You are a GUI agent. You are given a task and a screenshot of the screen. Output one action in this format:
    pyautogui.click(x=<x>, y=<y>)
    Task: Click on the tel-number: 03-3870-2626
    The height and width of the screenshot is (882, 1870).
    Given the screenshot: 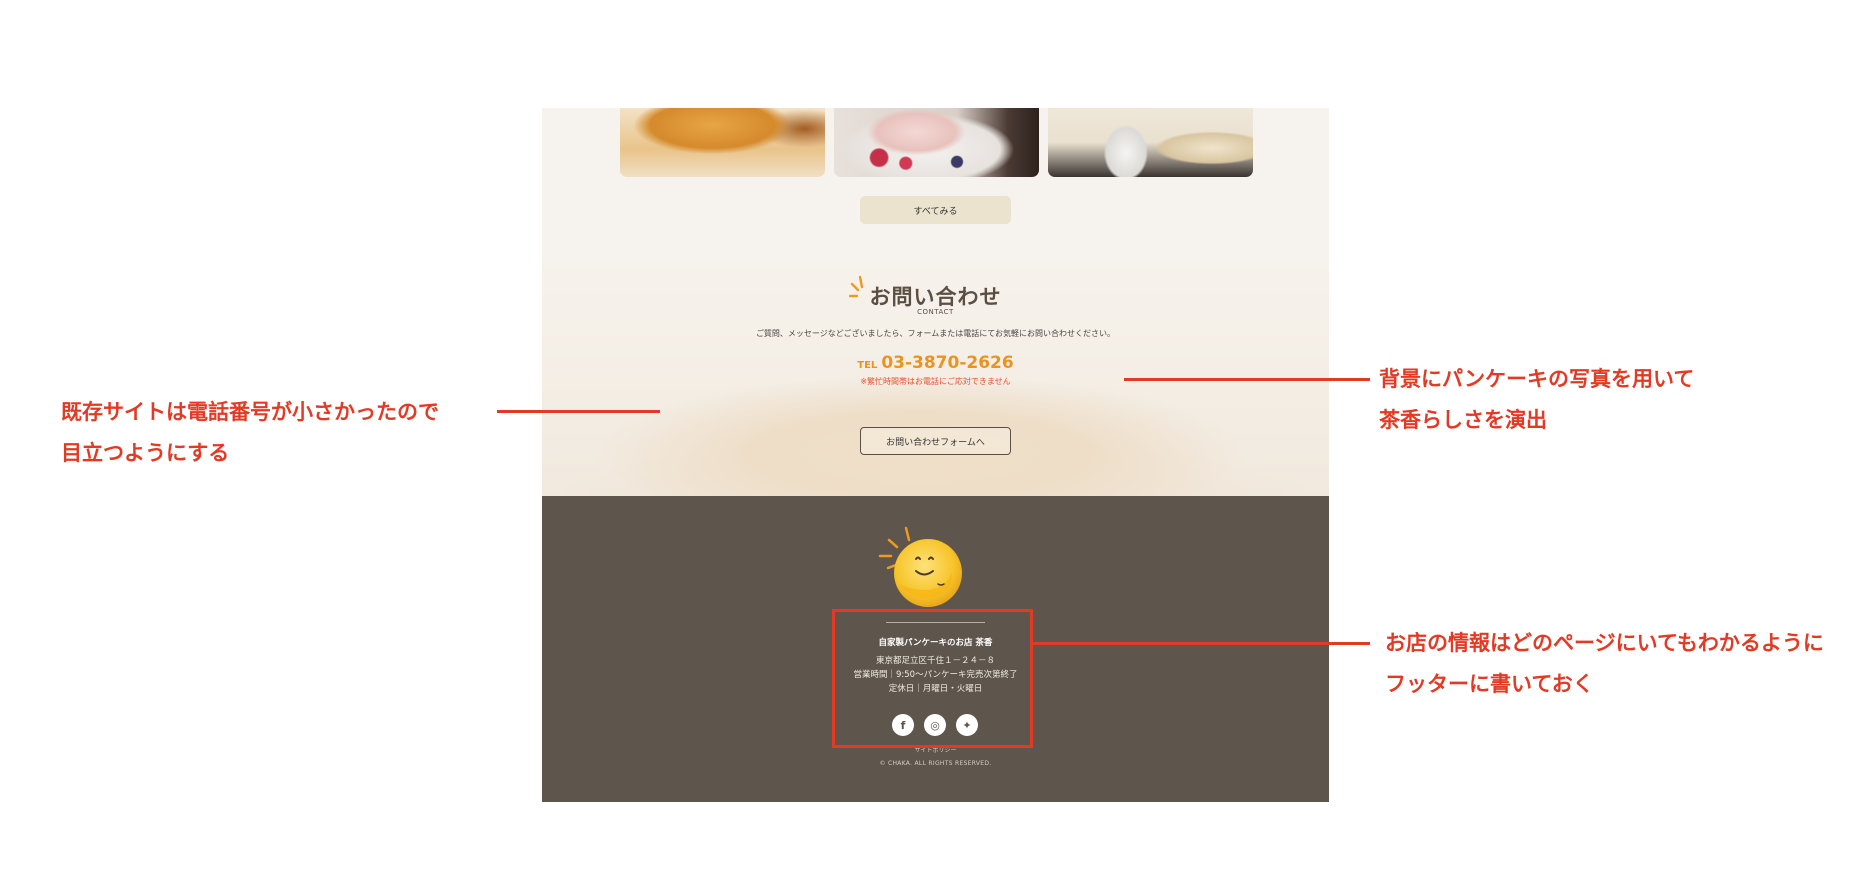 What is the action you would take?
    pyautogui.click(x=947, y=363)
    